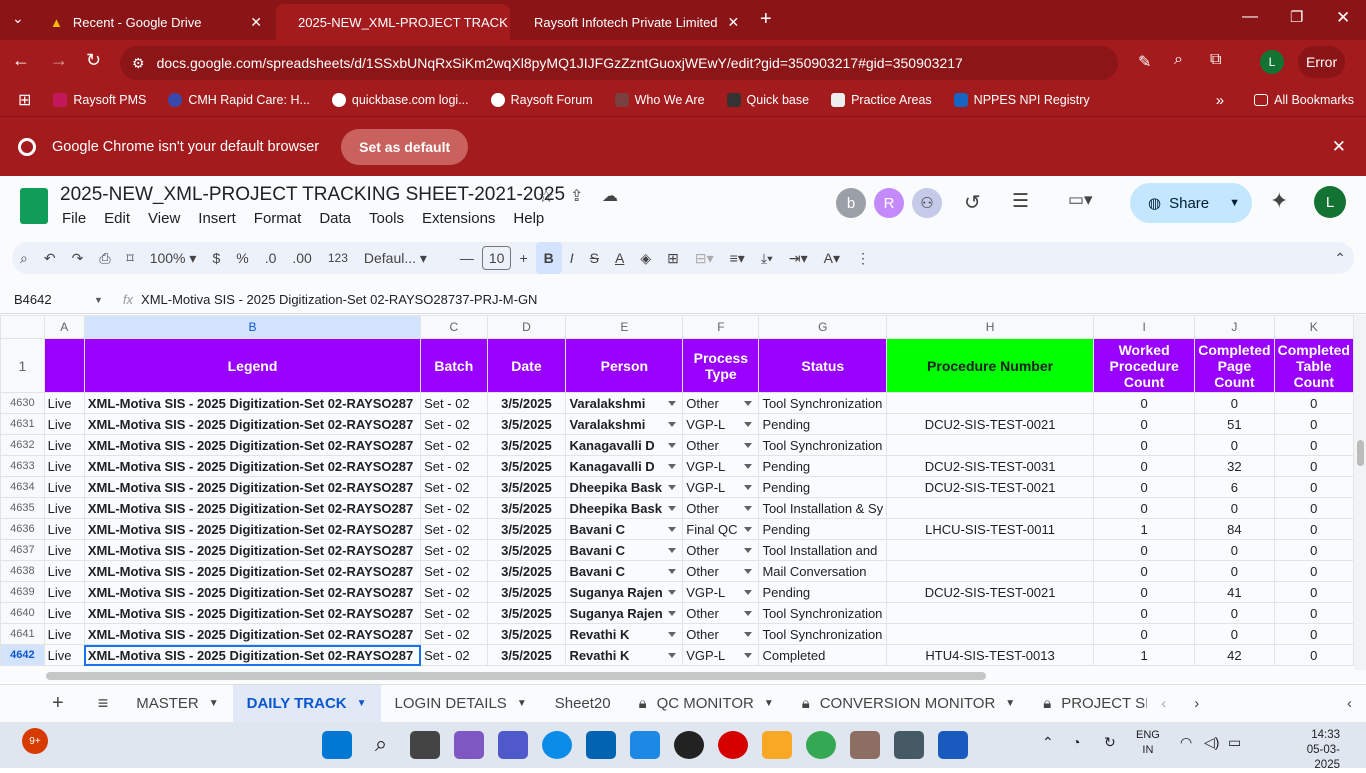 The image size is (1366, 773). What do you see at coordinates (823, 327) in the screenshot?
I see `column-header: G` at bounding box center [823, 327].